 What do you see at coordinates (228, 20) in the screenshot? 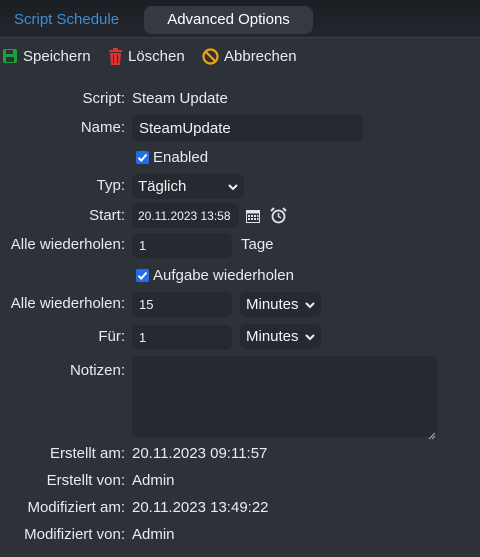
I see `tab-advanced-options: Advanced Options` at bounding box center [228, 20].